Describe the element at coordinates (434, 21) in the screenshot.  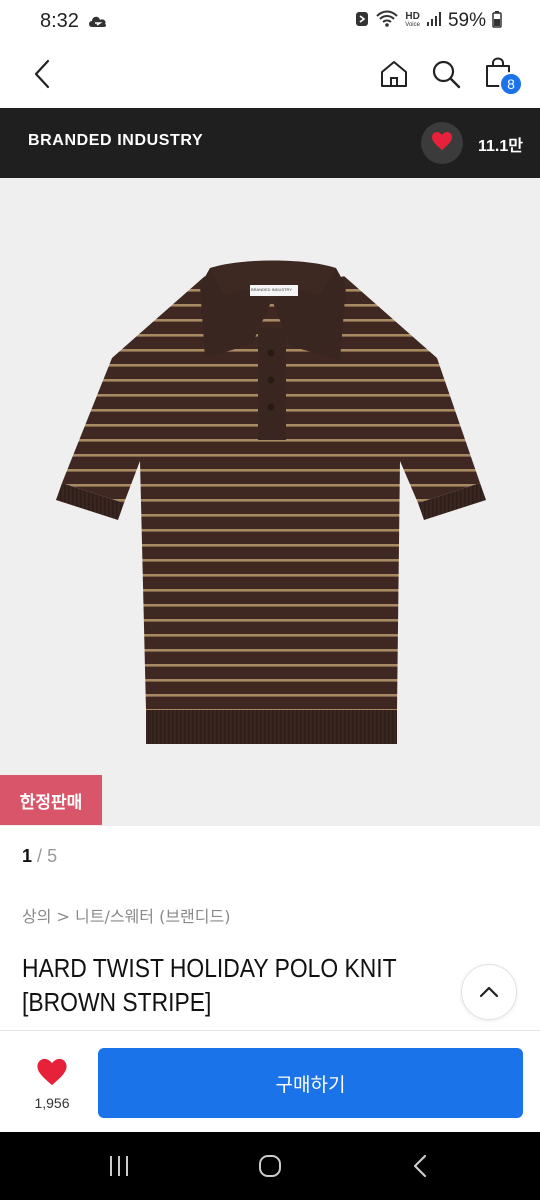
I see `signal-icon` at that location.